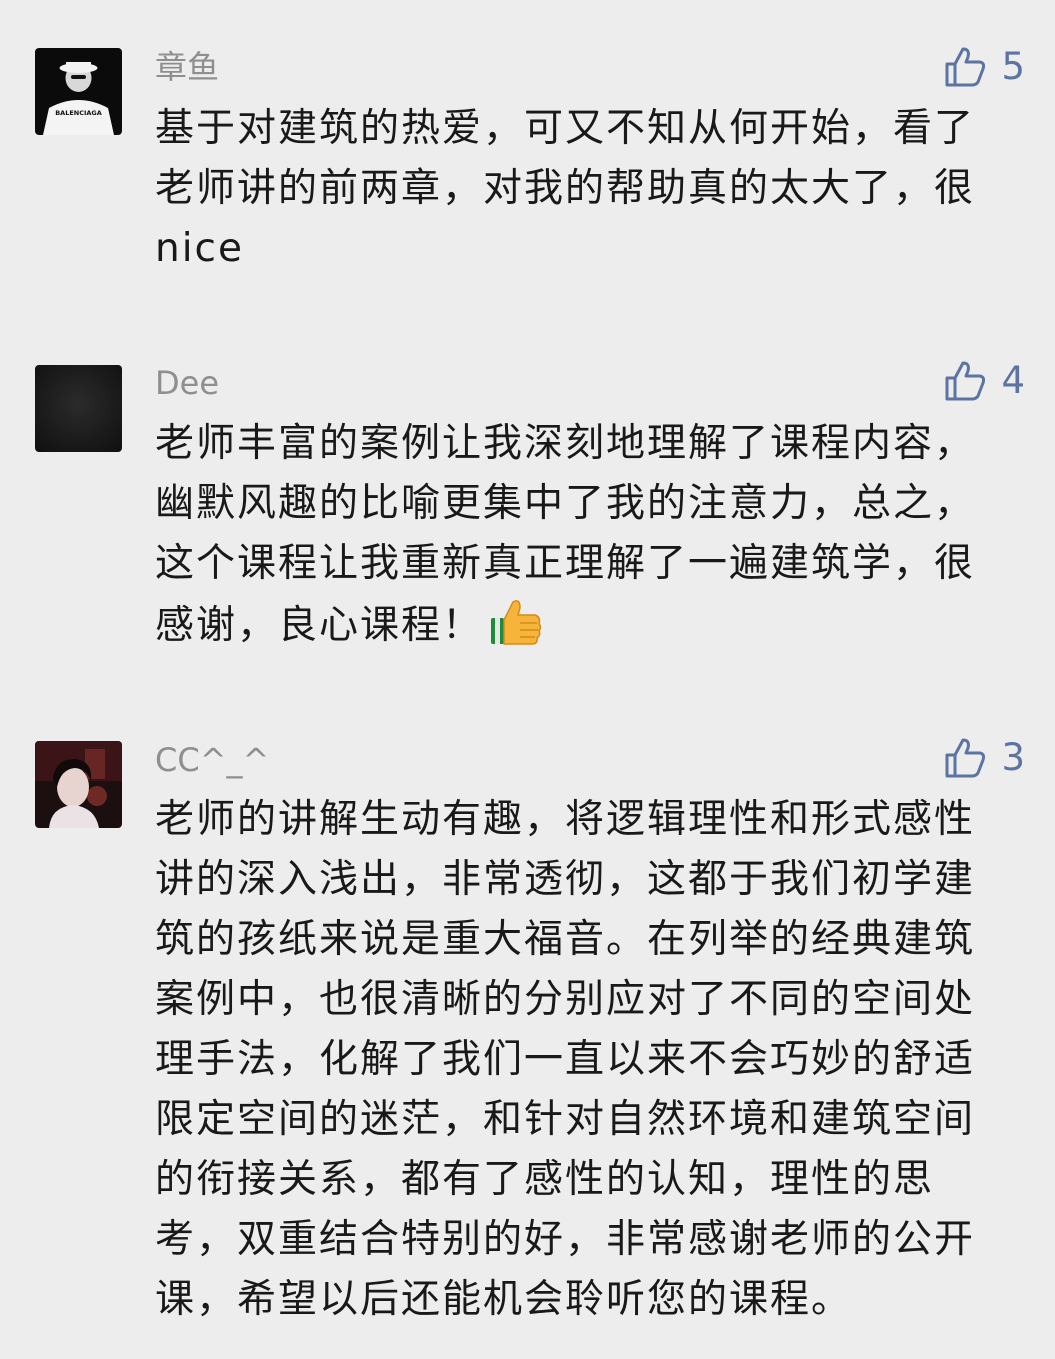 This screenshot has width=1055, height=1359. I want to click on comment-line: nice, so click(199, 248).